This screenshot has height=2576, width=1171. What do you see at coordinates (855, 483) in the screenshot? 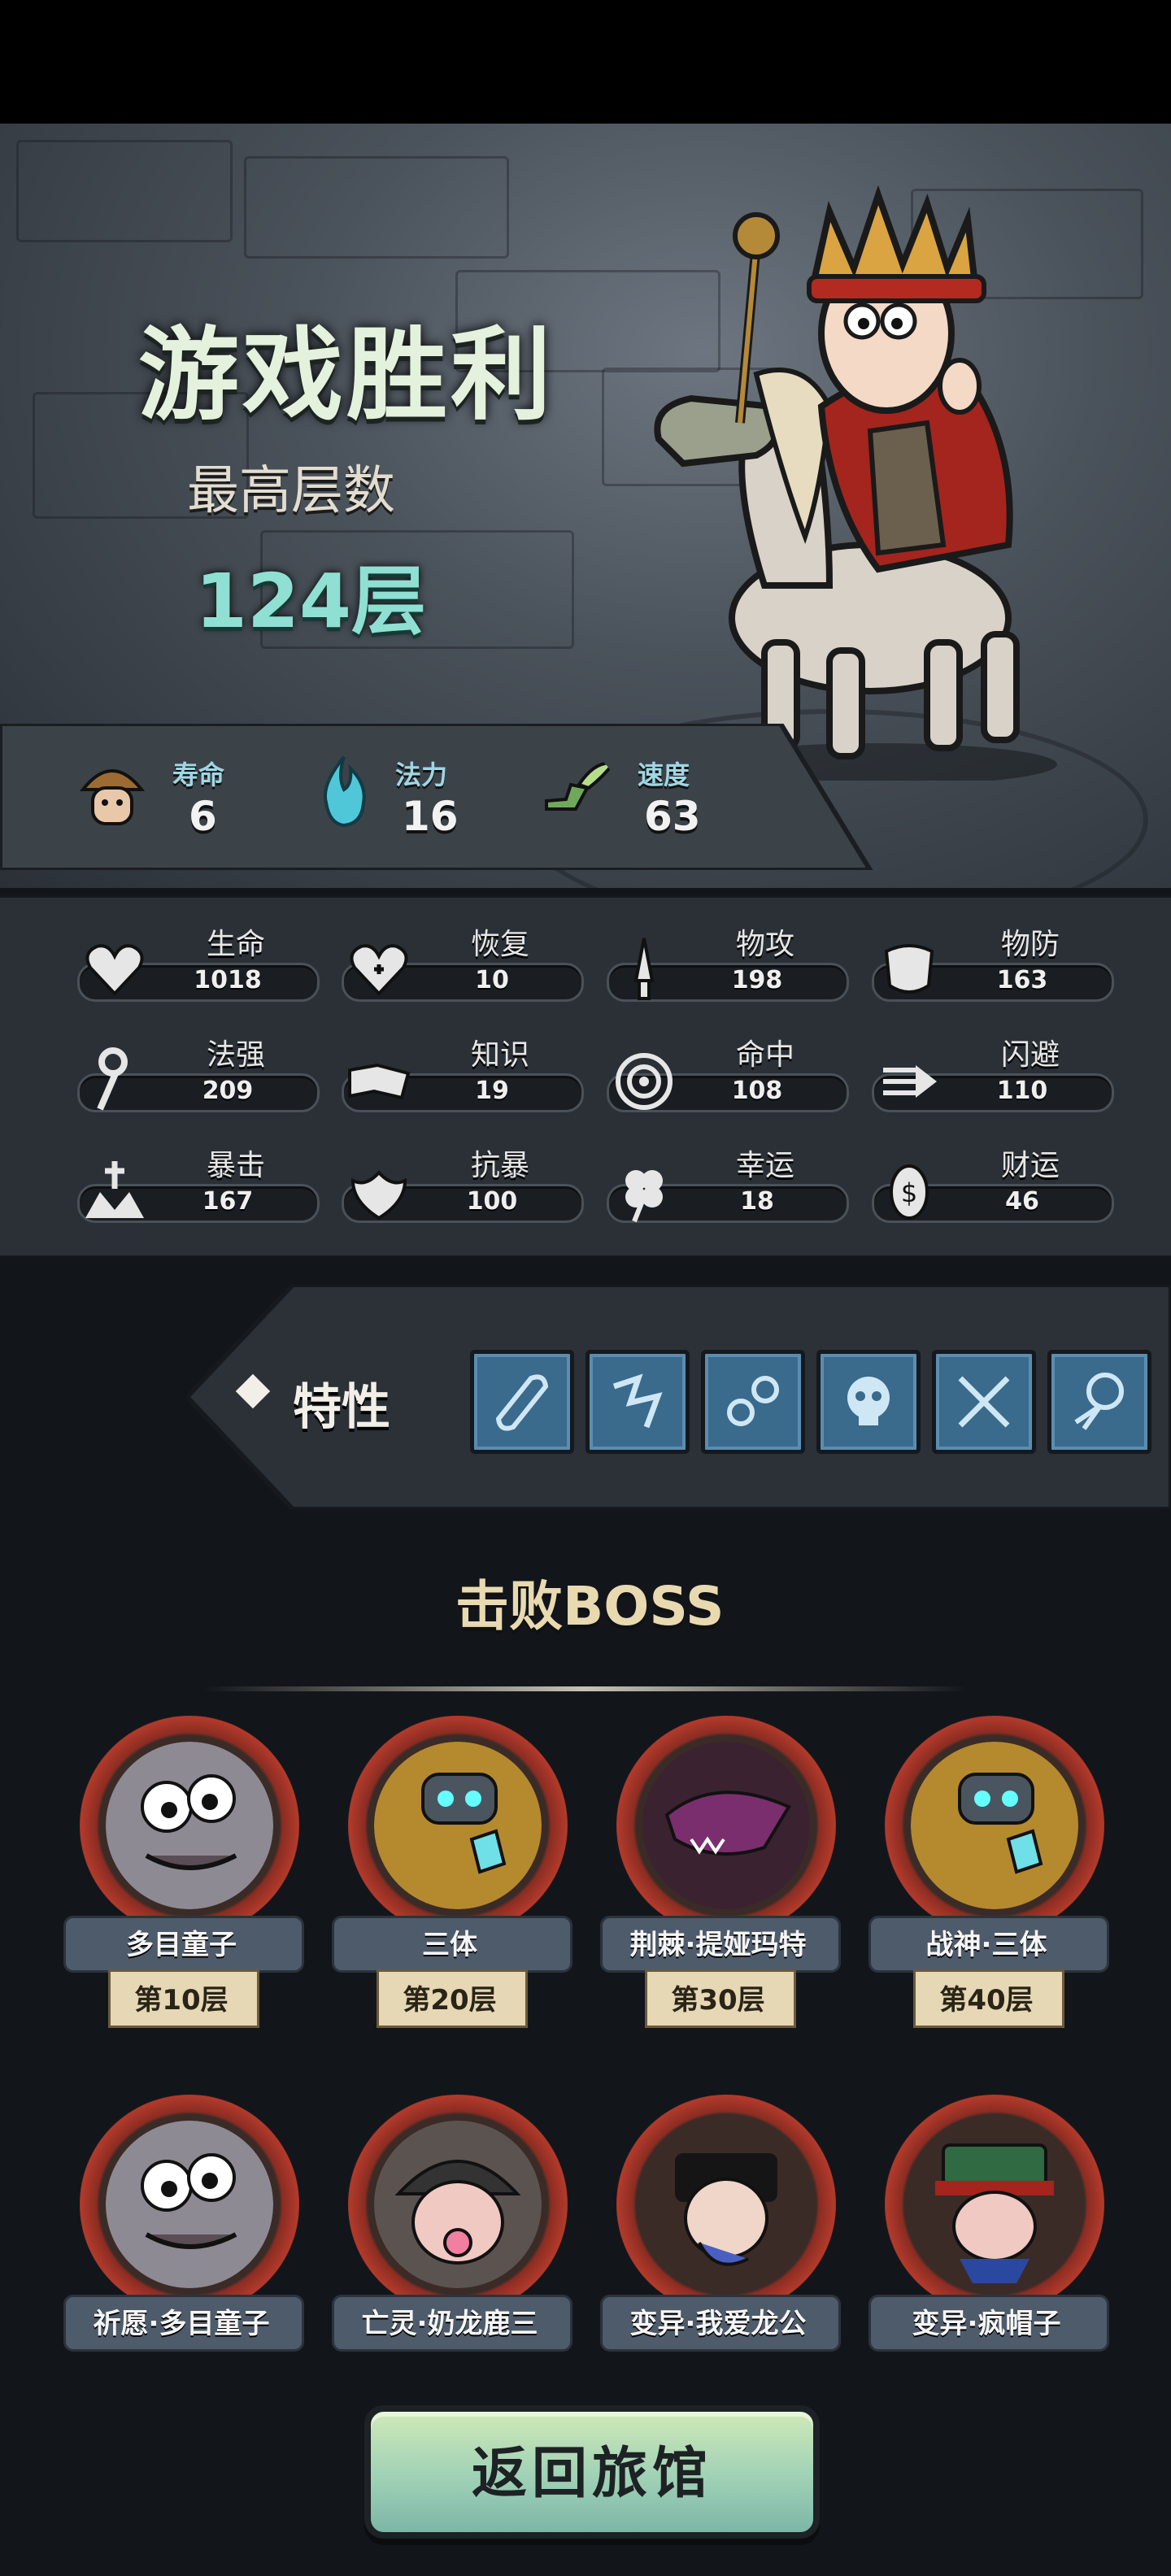
I see `monk-on-horse-character` at bounding box center [855, 483].